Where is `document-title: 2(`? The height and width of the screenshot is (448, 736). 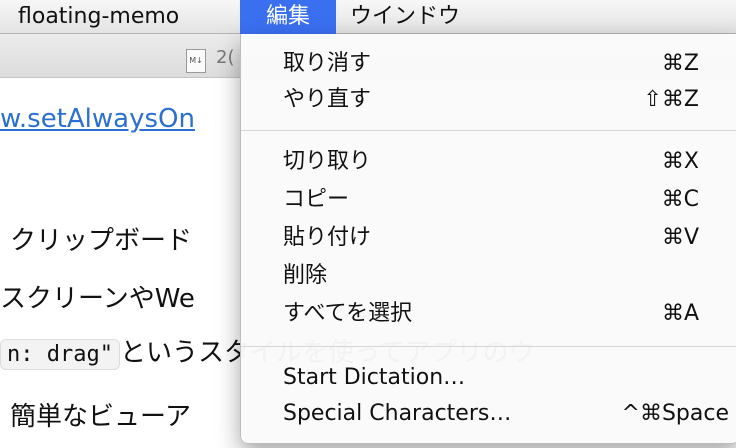
document-title: 2( is located at coordinates (225, 57).